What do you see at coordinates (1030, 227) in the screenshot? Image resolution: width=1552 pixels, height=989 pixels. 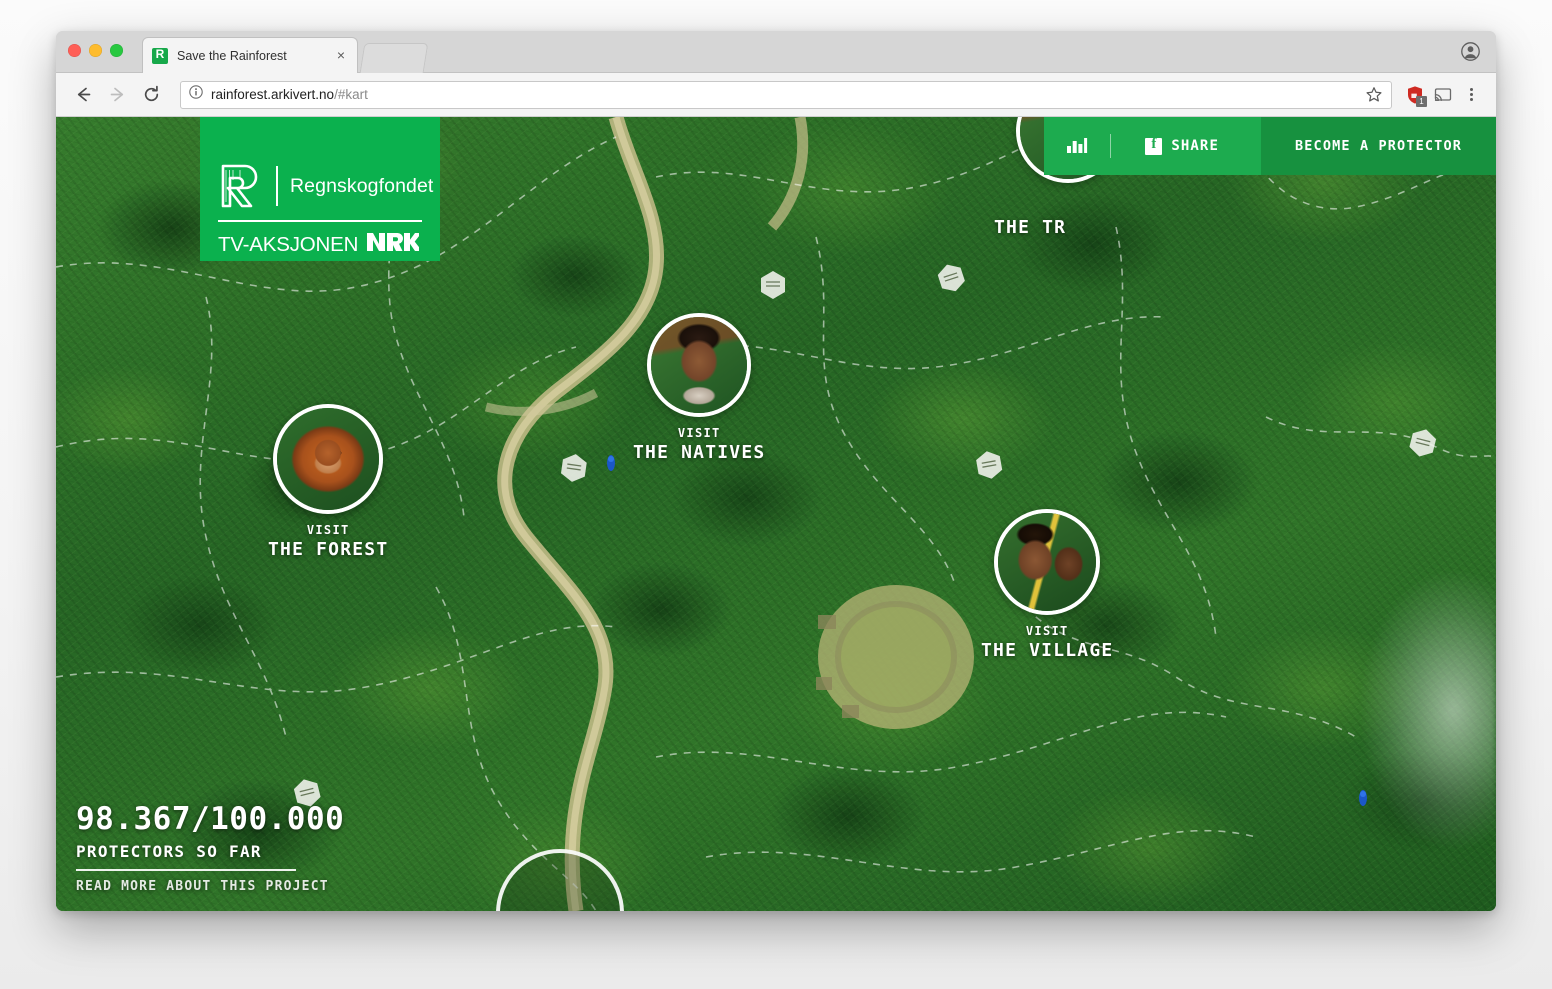 I see `hotspot-clipped-top-label: THE TR` at bounding box center [1030, 227].